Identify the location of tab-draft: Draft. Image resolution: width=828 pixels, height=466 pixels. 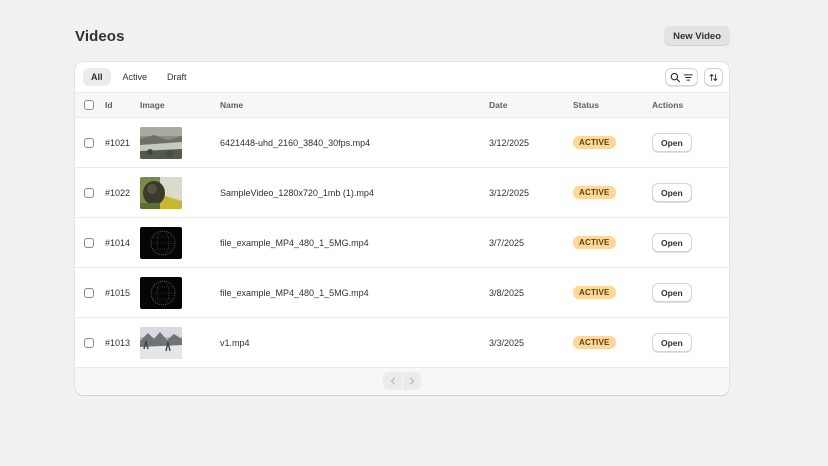
(177, 77).